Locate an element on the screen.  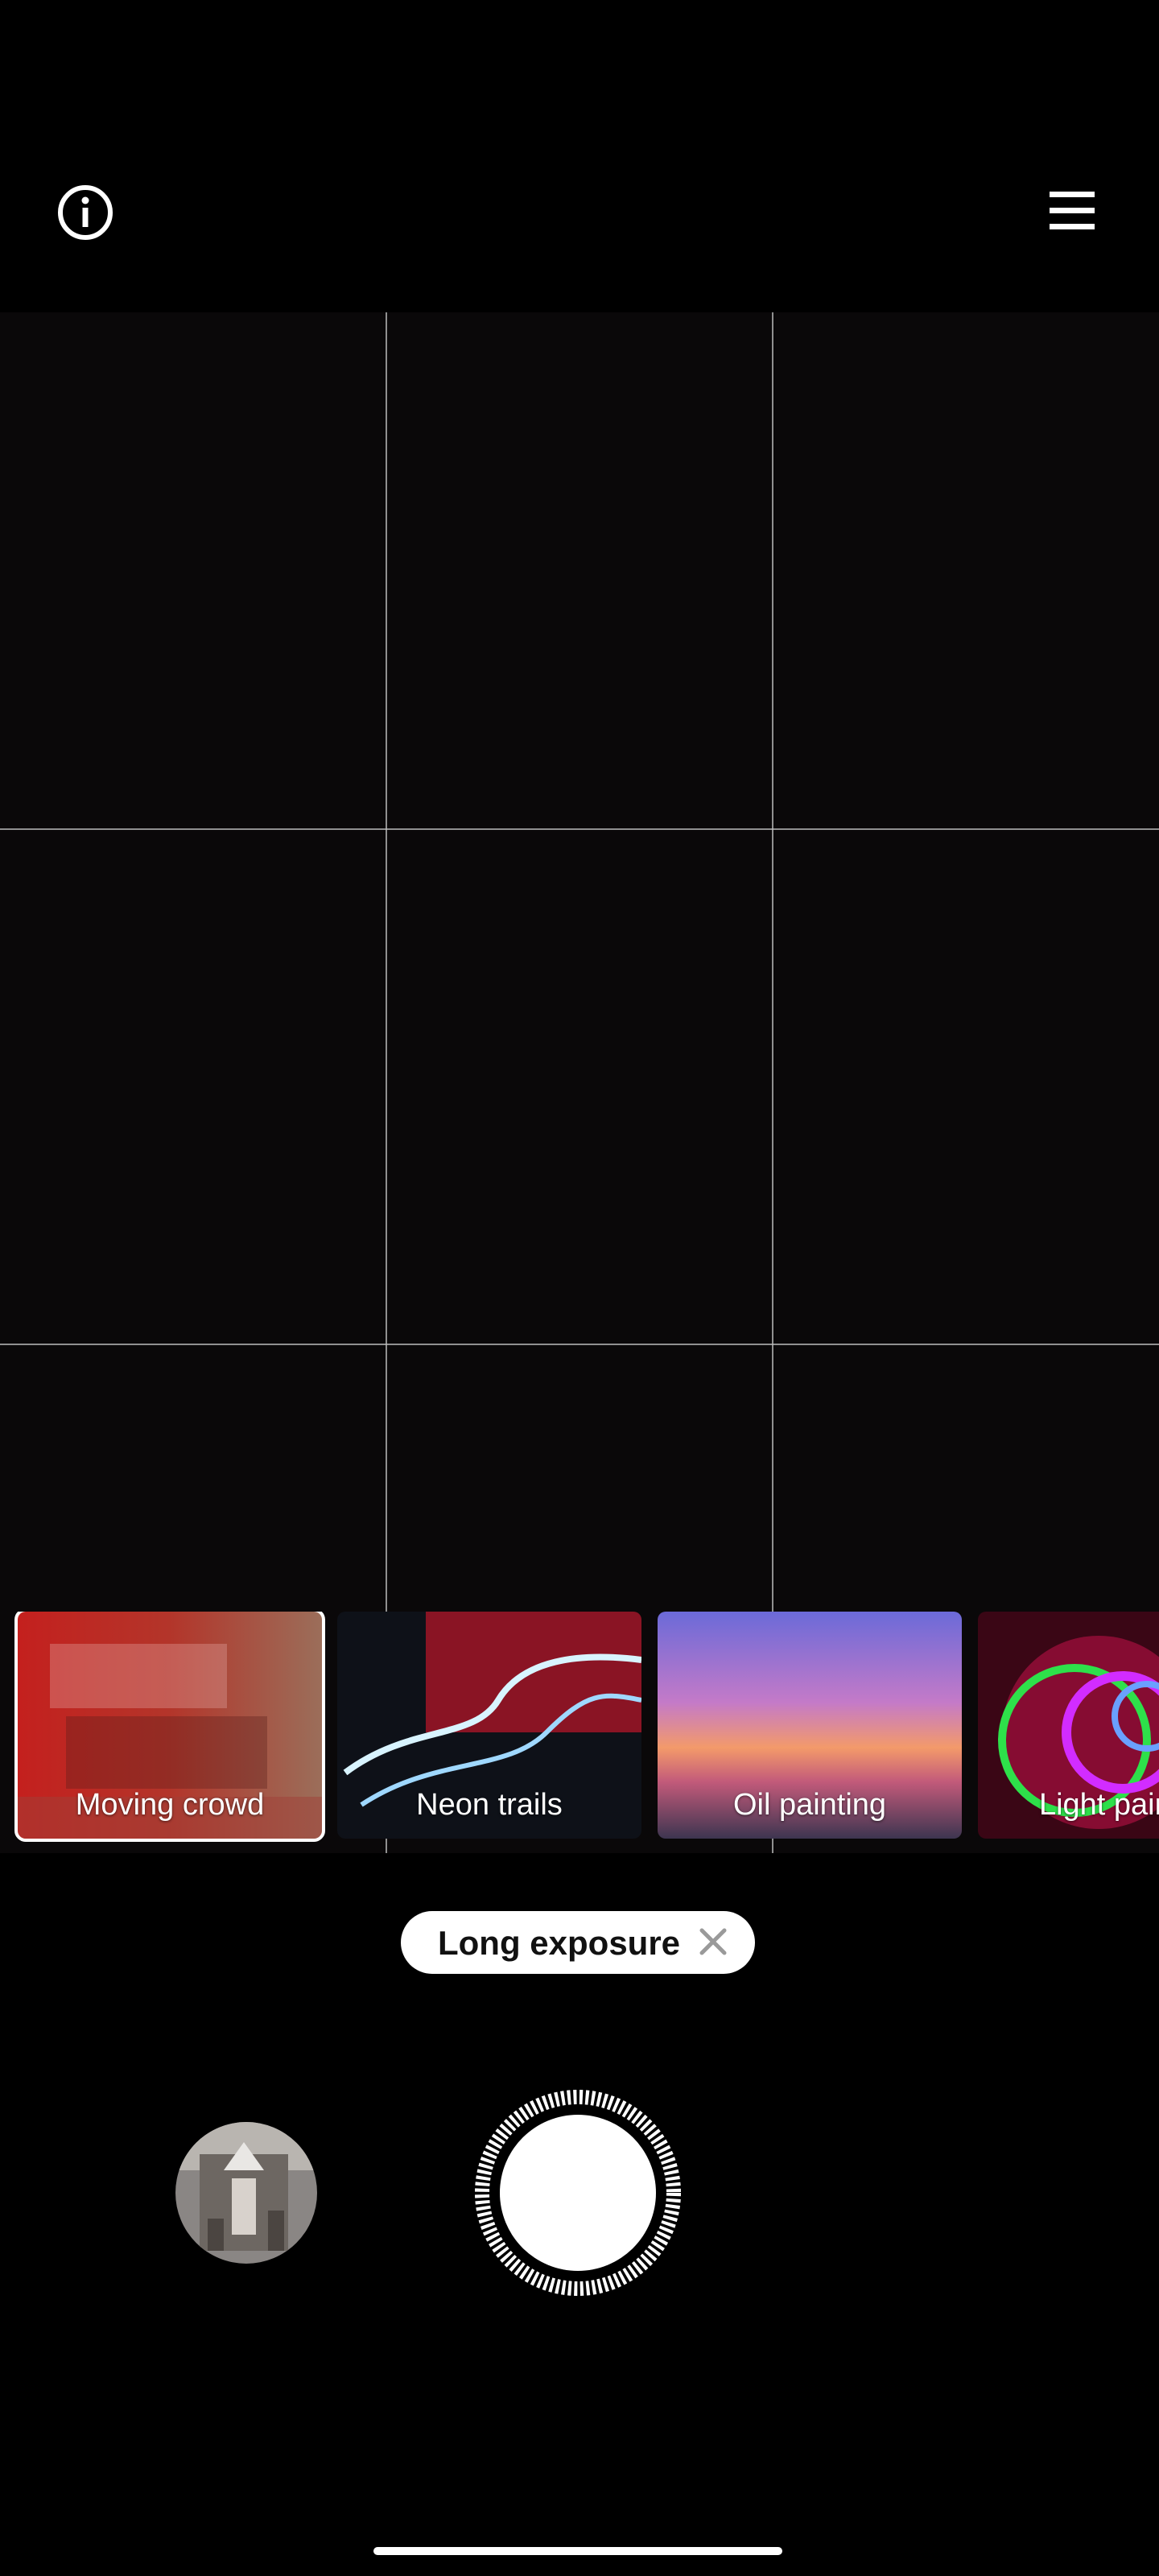
filter-light-painting: Light painting is located at coordinates (1068, 1725).